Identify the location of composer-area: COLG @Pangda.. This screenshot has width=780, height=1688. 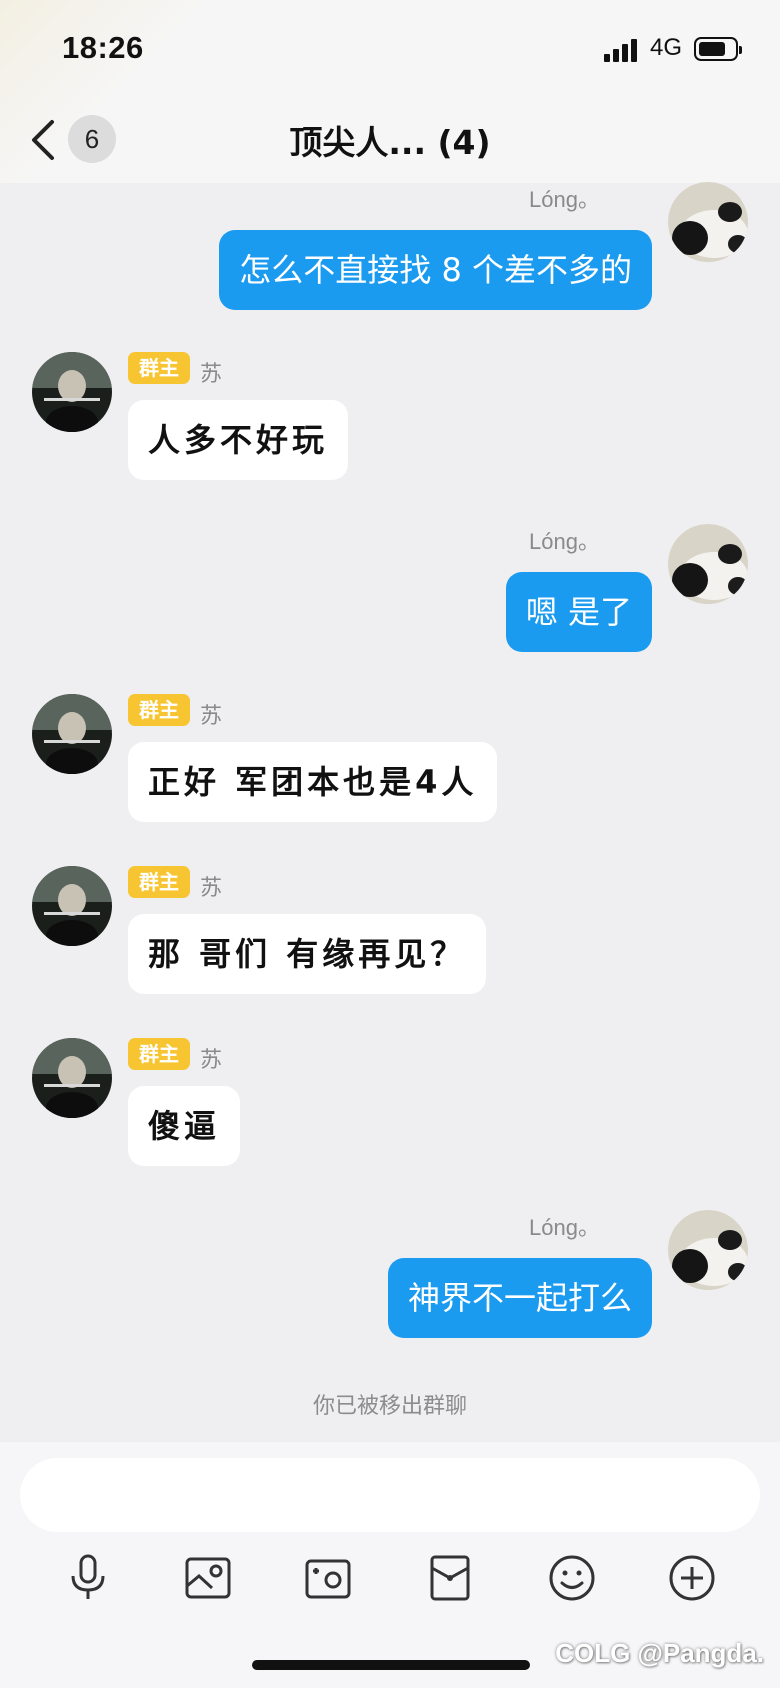
(390, 1565).